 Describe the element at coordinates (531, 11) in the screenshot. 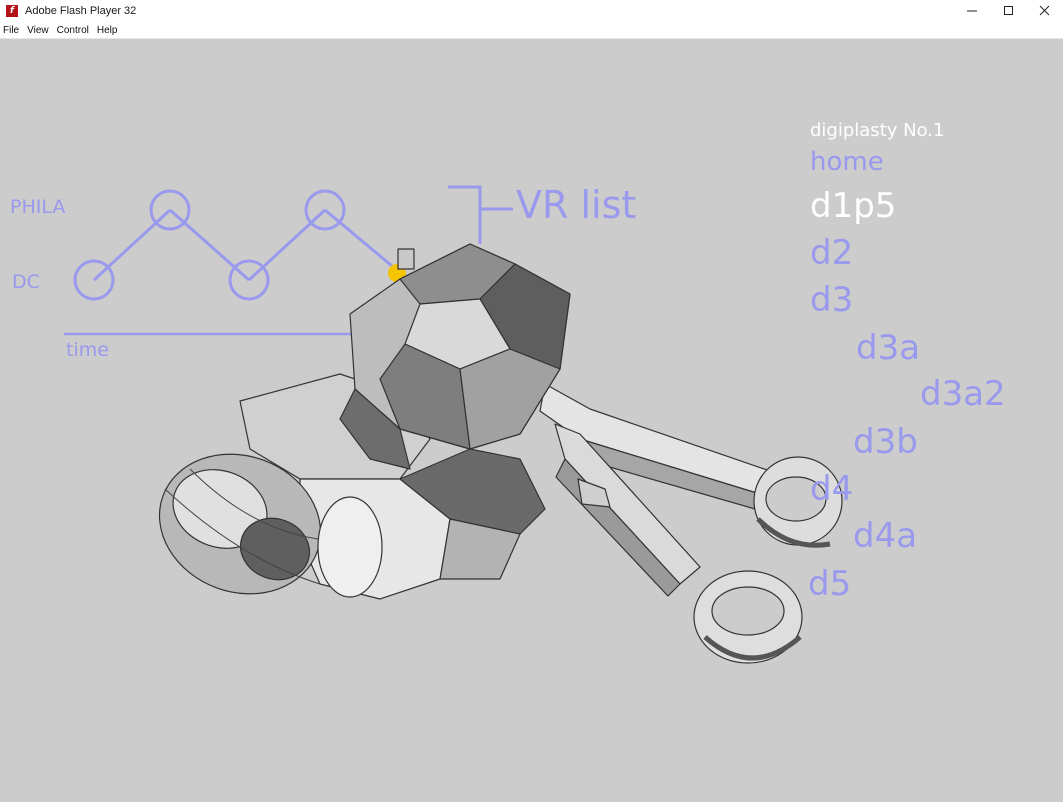

I see `title-bar: f Adobe Flash Player 32` at that location.